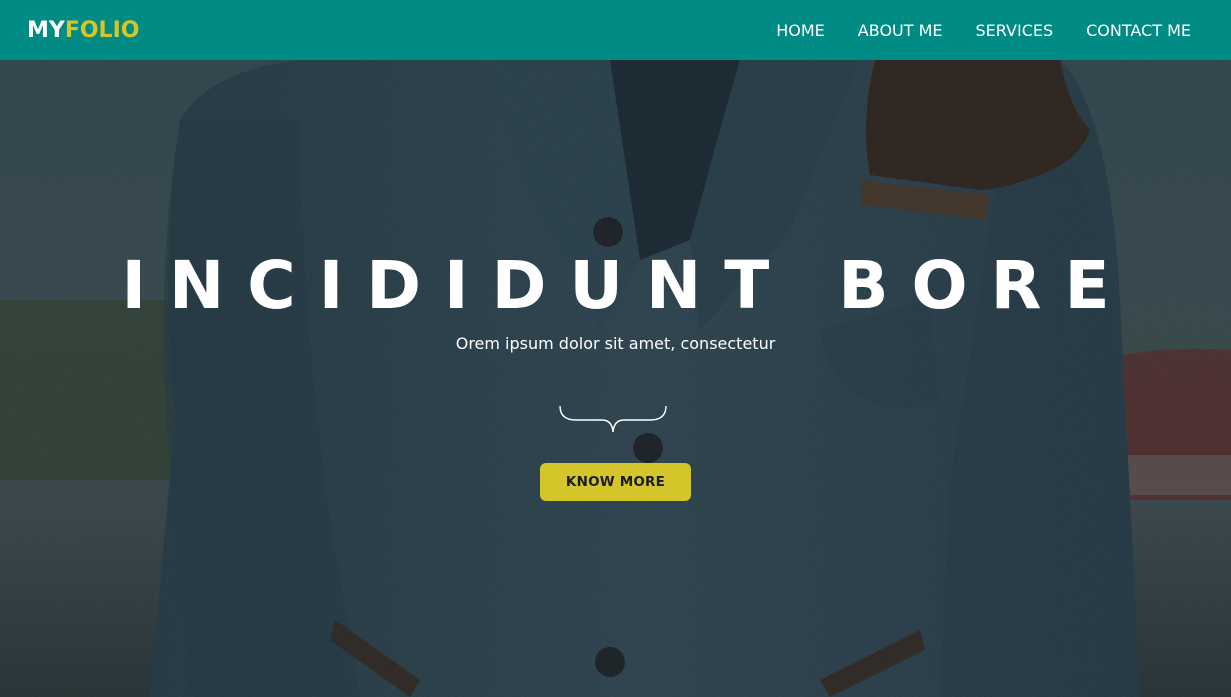 The width and height of the screenshot is (1231, 697). What do you see at coordinates (615, 343) in the screenshot?
I see `hero-subtitle: Orem ipsum dolor sit amet, consectetur` at bounding box center [615, 343].